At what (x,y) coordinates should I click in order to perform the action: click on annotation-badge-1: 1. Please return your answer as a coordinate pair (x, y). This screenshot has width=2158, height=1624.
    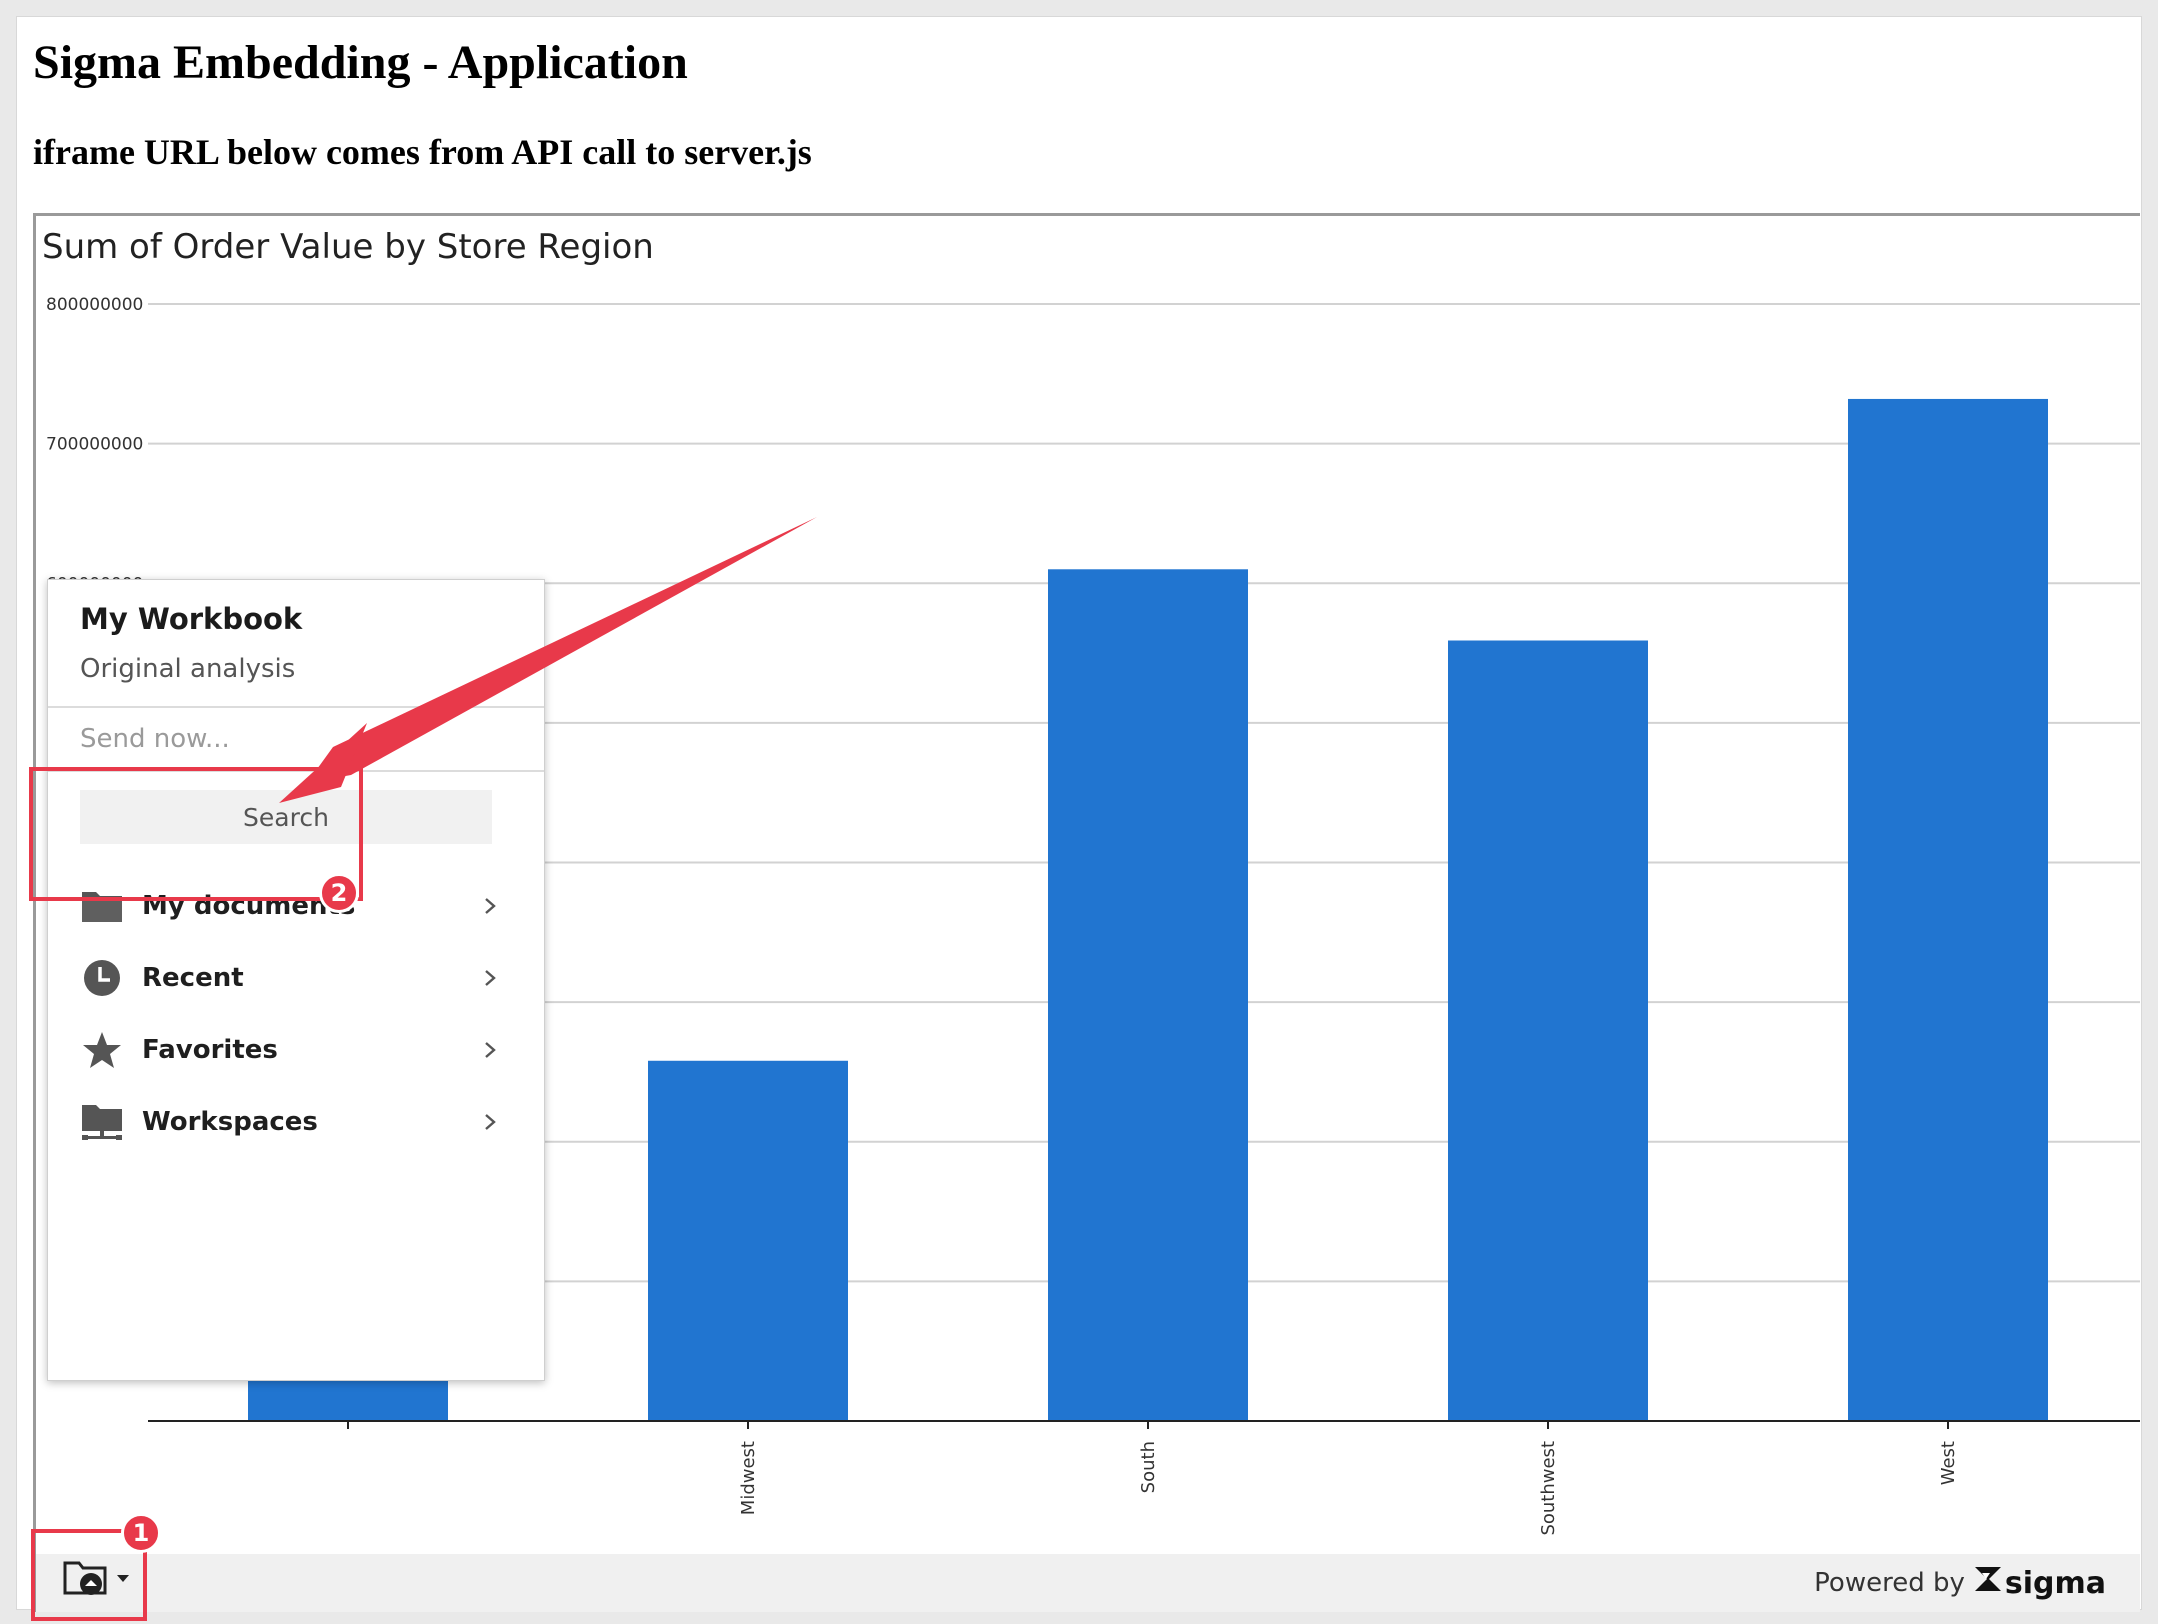
    Looking at the image, I should click on (141, 1533).